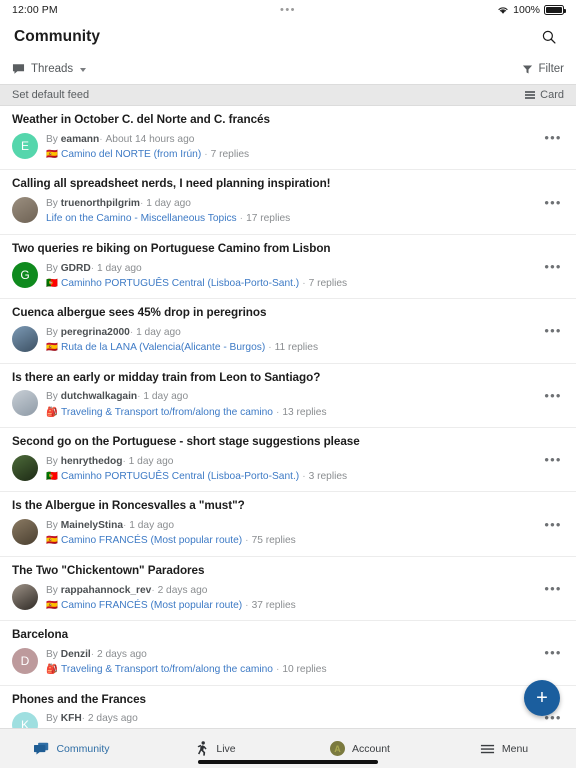 Image resolution: width=576 pixels, height=768 pixels. I want to click on search-button, so click(549, 37).